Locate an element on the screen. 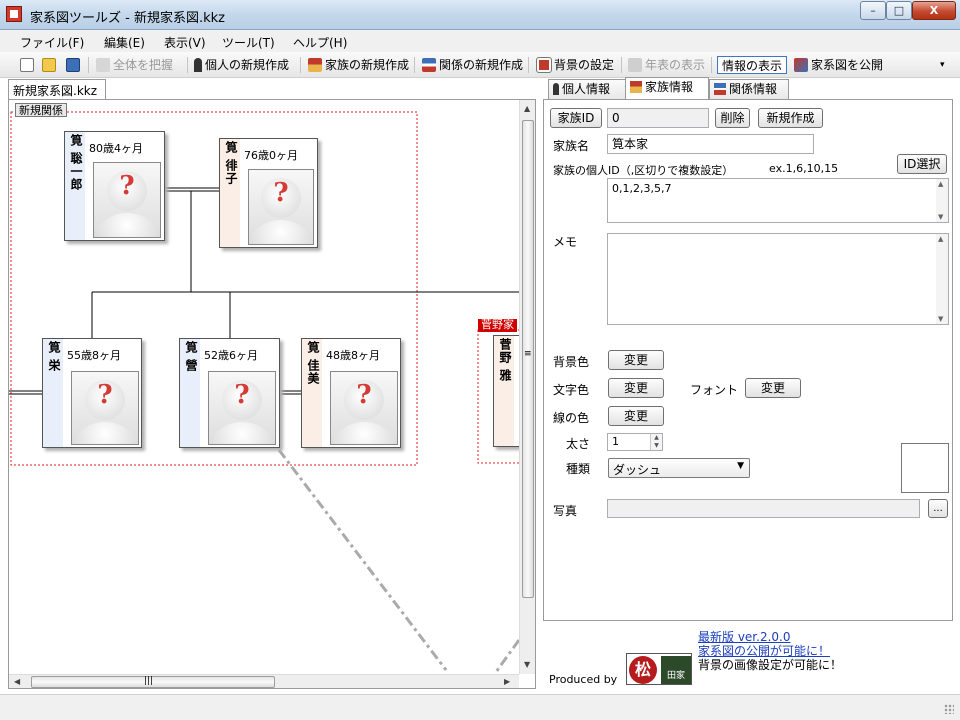 This screenshot has height=720, width=960. person-card: 筧 聡一郎 80歳4ヶ月 ? is located at coordinates (114, 186).